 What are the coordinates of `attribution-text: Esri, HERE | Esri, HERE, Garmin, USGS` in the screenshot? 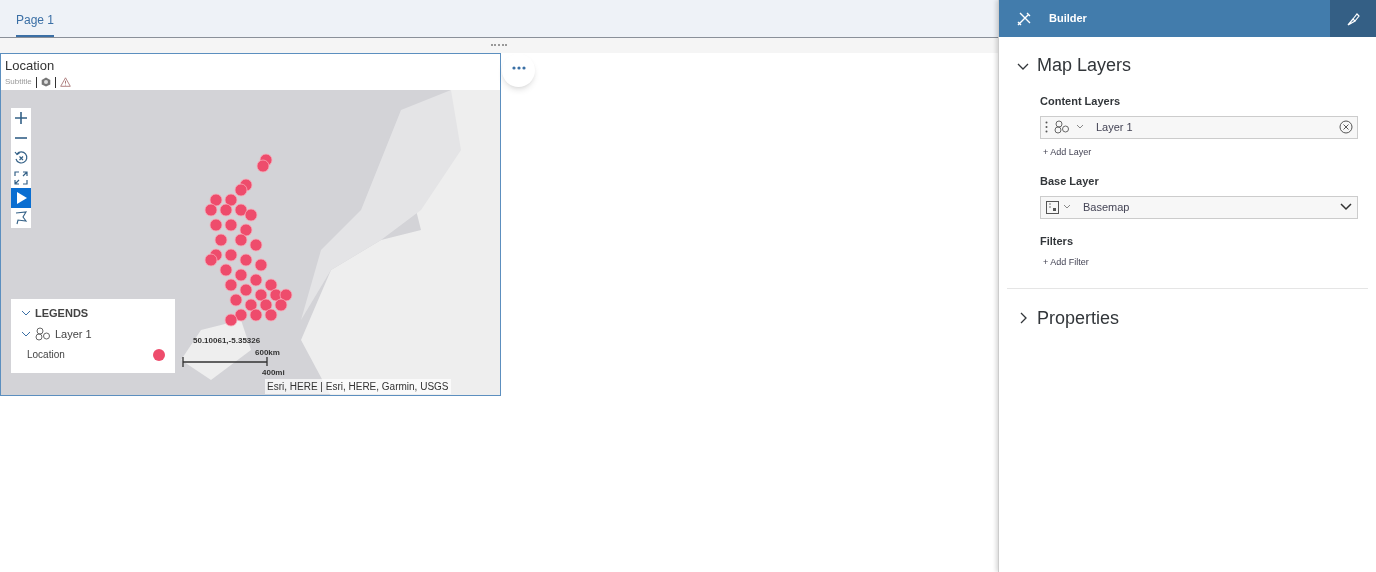 It's located at (358, 386).